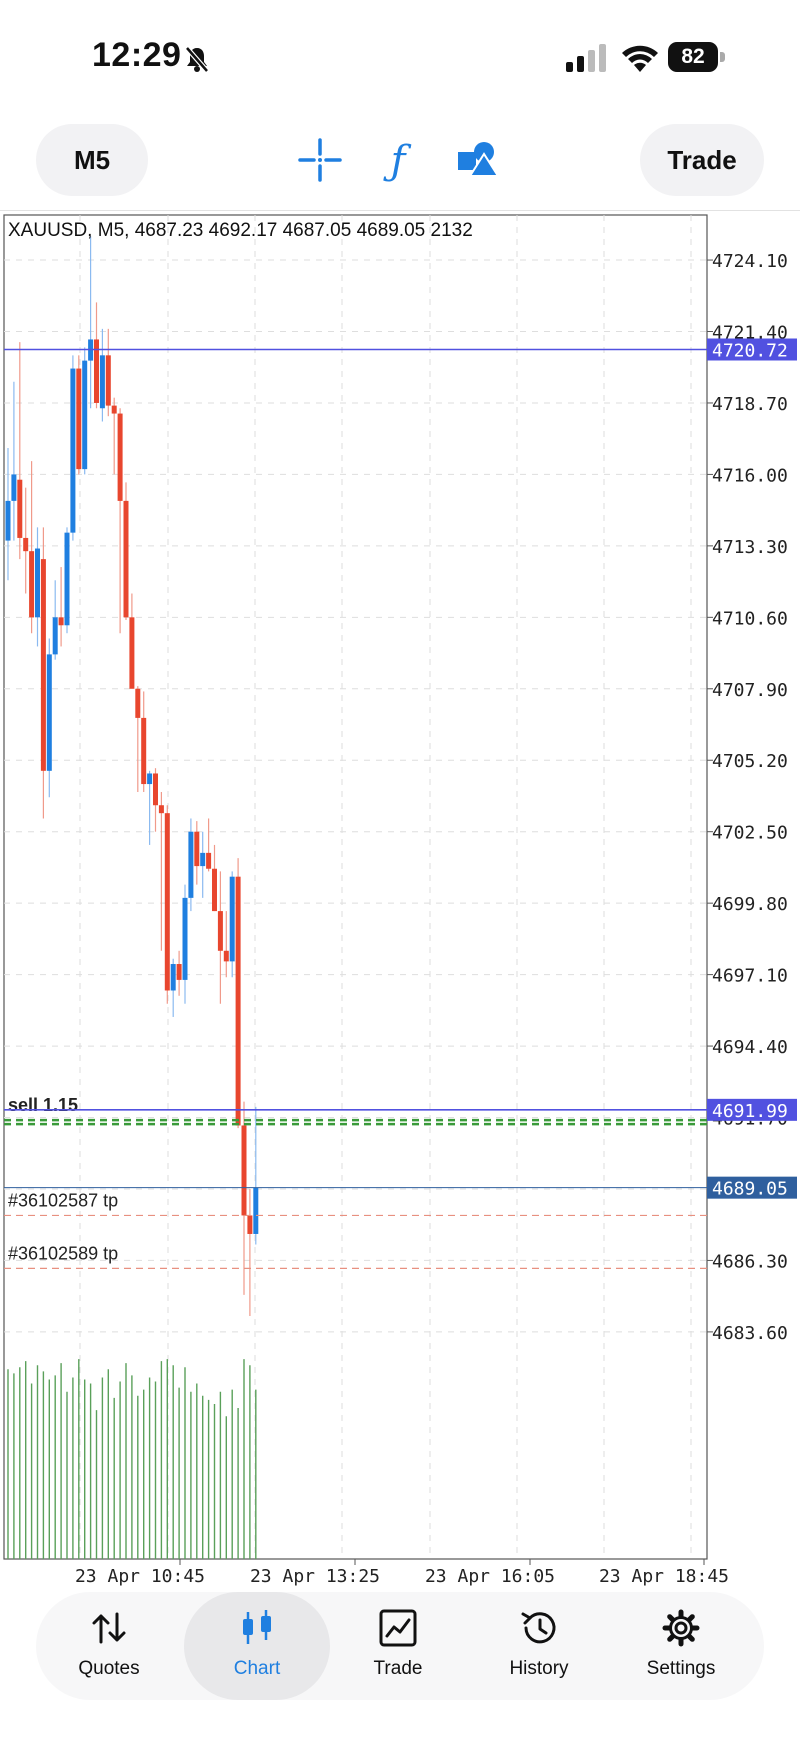  I want to click on y-tick-label: 4716.00, so click(750, 475).